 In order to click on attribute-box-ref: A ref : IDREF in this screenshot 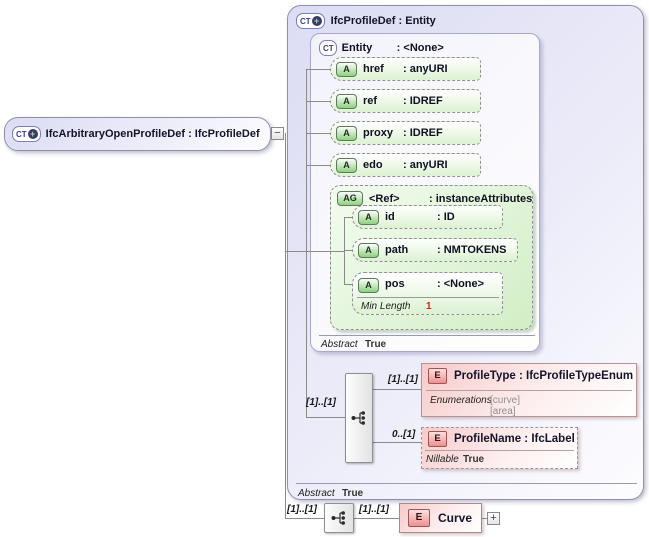, I will do `click(405, 101)`.